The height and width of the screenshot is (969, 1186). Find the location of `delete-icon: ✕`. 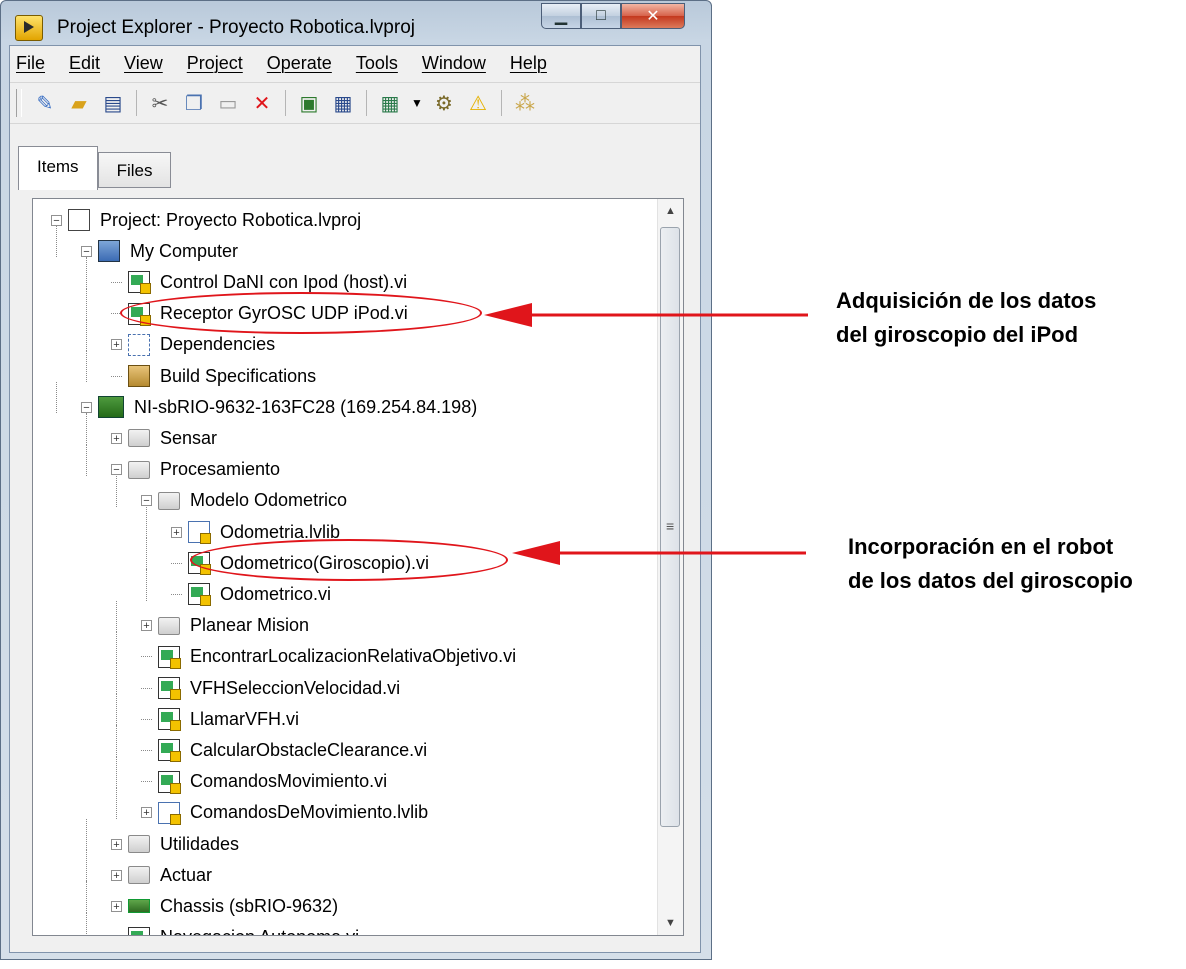

delete-icon: ✕ is located at coordinates (262, 103).